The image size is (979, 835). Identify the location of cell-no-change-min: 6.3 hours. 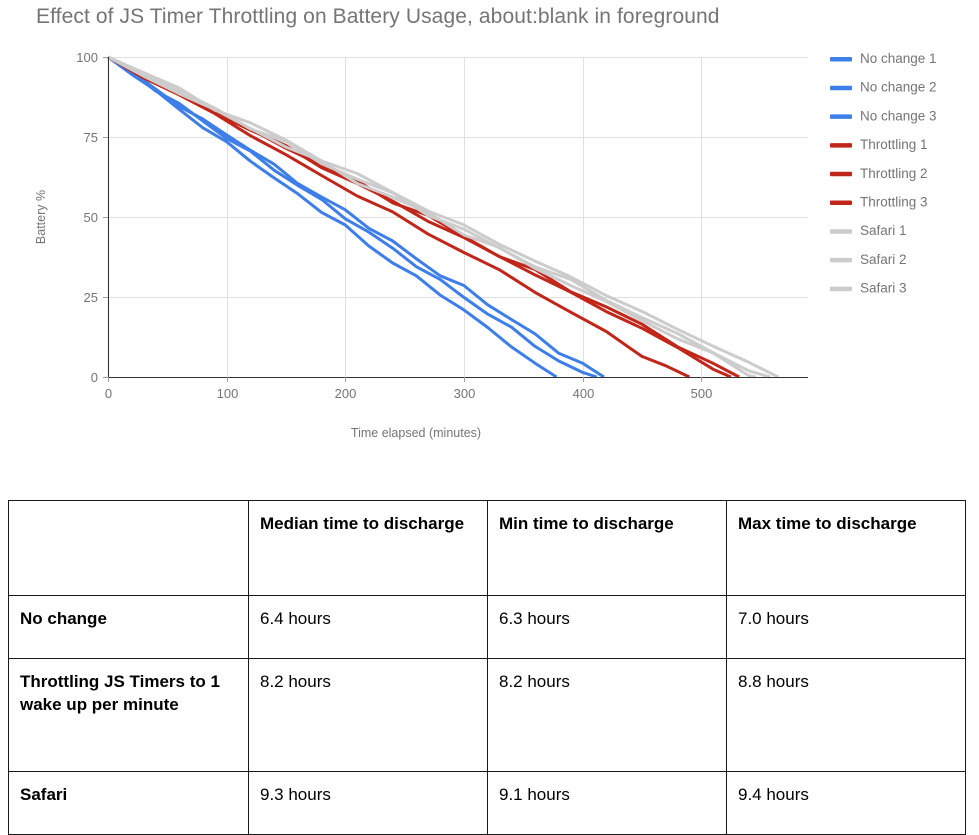
(607, 627).